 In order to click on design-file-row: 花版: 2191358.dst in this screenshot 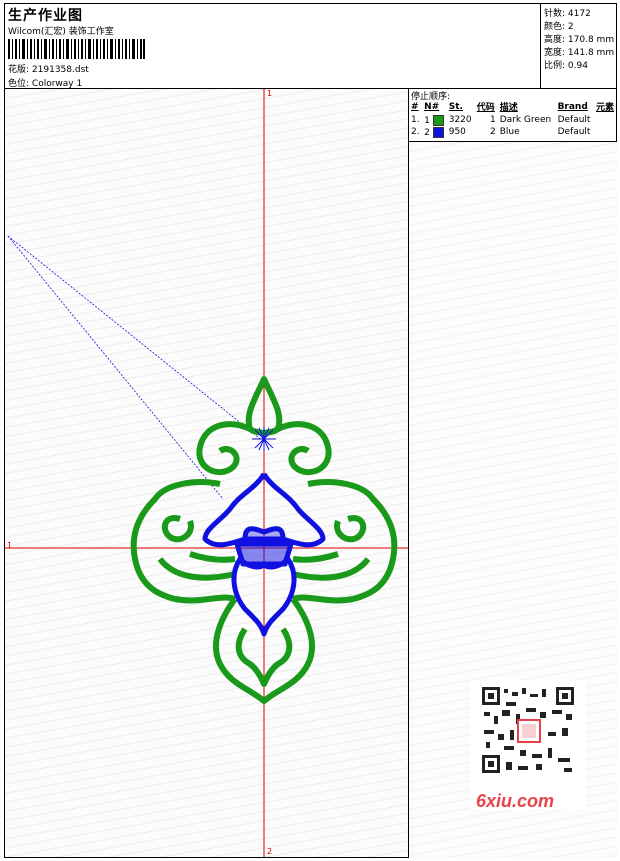, I will do `click(48, 68)`.